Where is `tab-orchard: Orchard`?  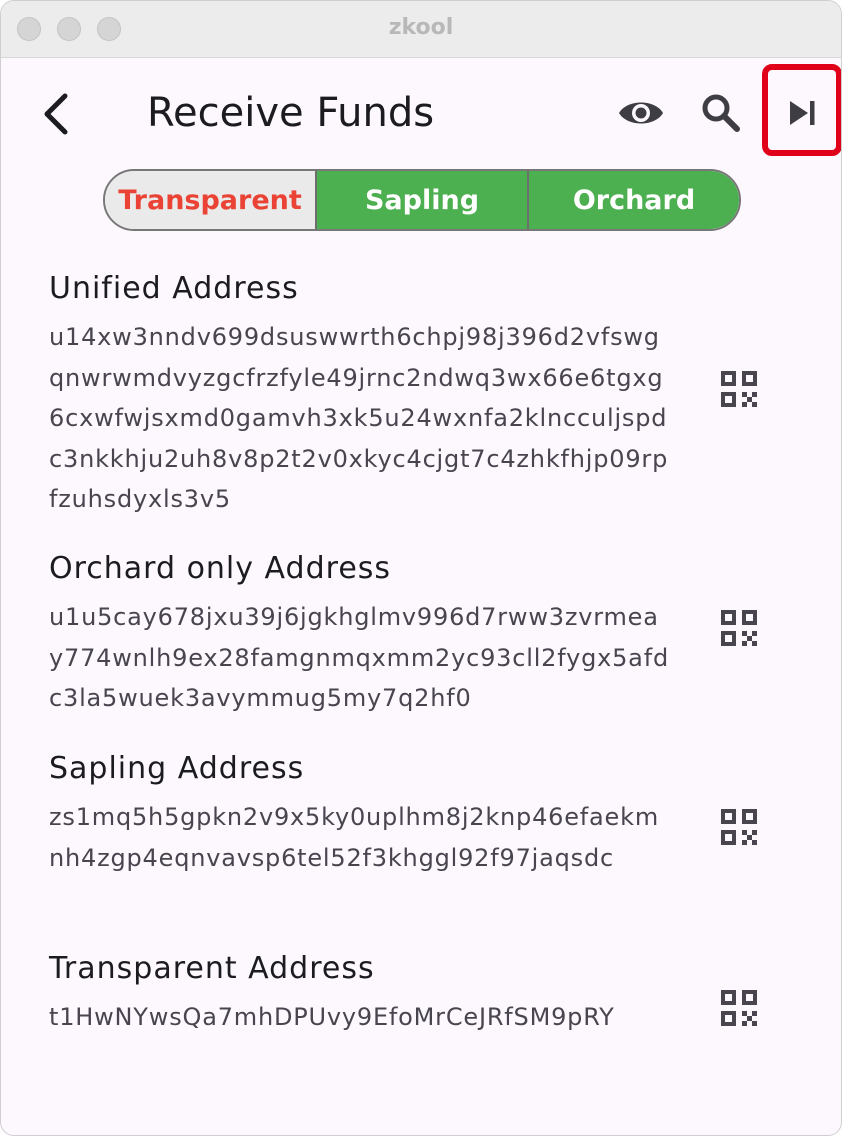 tab-orchard: Orchard is located at coordinates (633, 200).